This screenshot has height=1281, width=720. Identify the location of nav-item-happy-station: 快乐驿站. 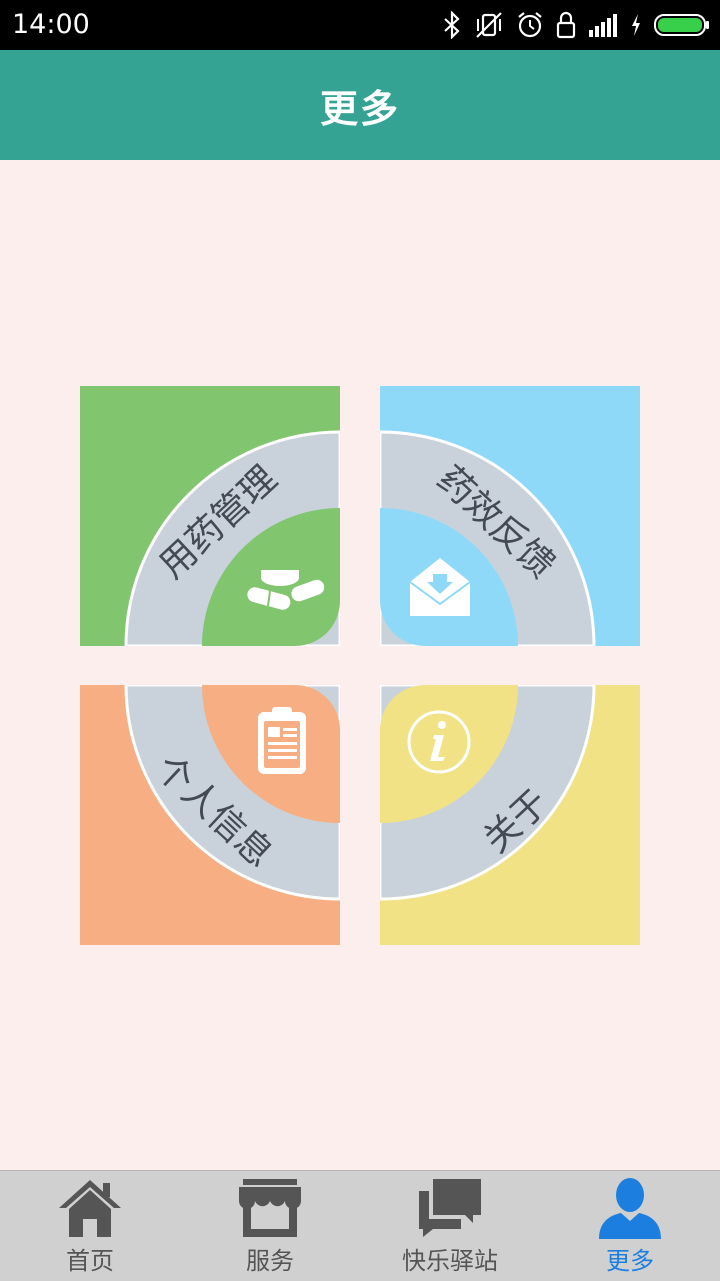
(450, 1226).